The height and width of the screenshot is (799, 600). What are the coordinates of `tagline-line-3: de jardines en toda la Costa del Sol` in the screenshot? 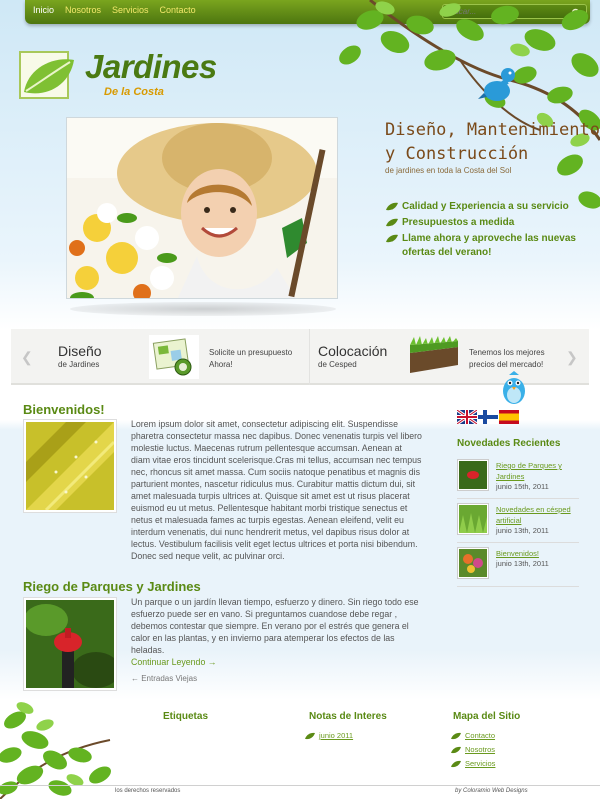 It's located at (448, 170).